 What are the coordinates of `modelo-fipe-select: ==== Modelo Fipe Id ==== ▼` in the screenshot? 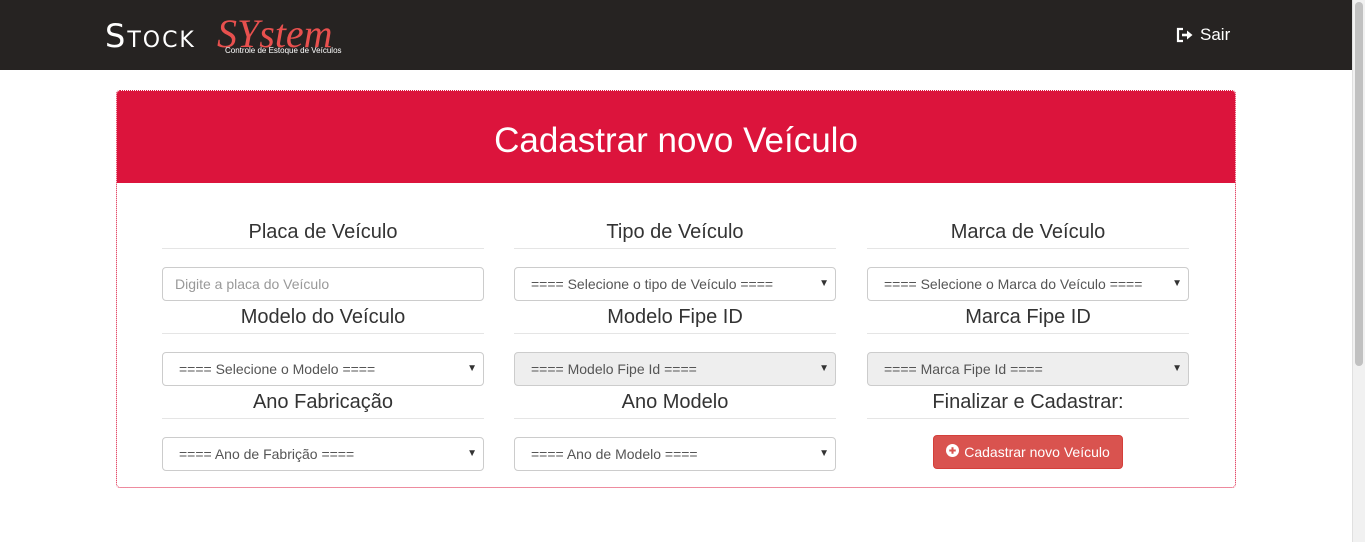 It's located at (675, 369).